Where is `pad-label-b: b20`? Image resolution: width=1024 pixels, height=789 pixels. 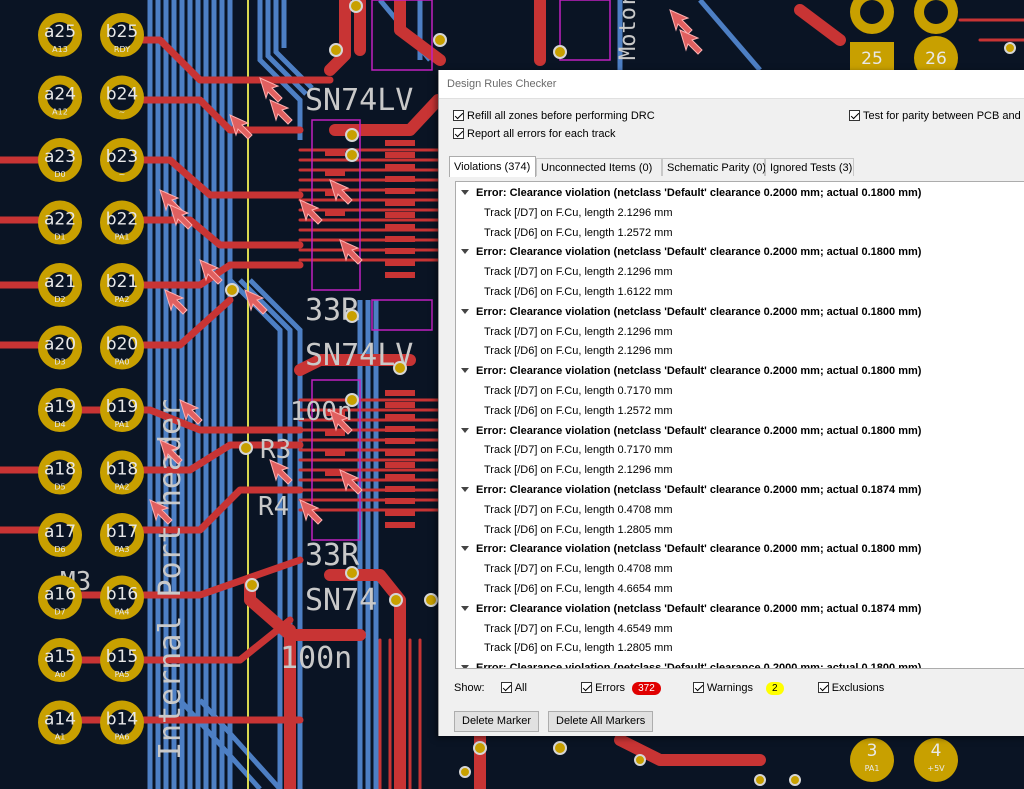
pad-label-b: b20 is located at coordinates (122, 345).